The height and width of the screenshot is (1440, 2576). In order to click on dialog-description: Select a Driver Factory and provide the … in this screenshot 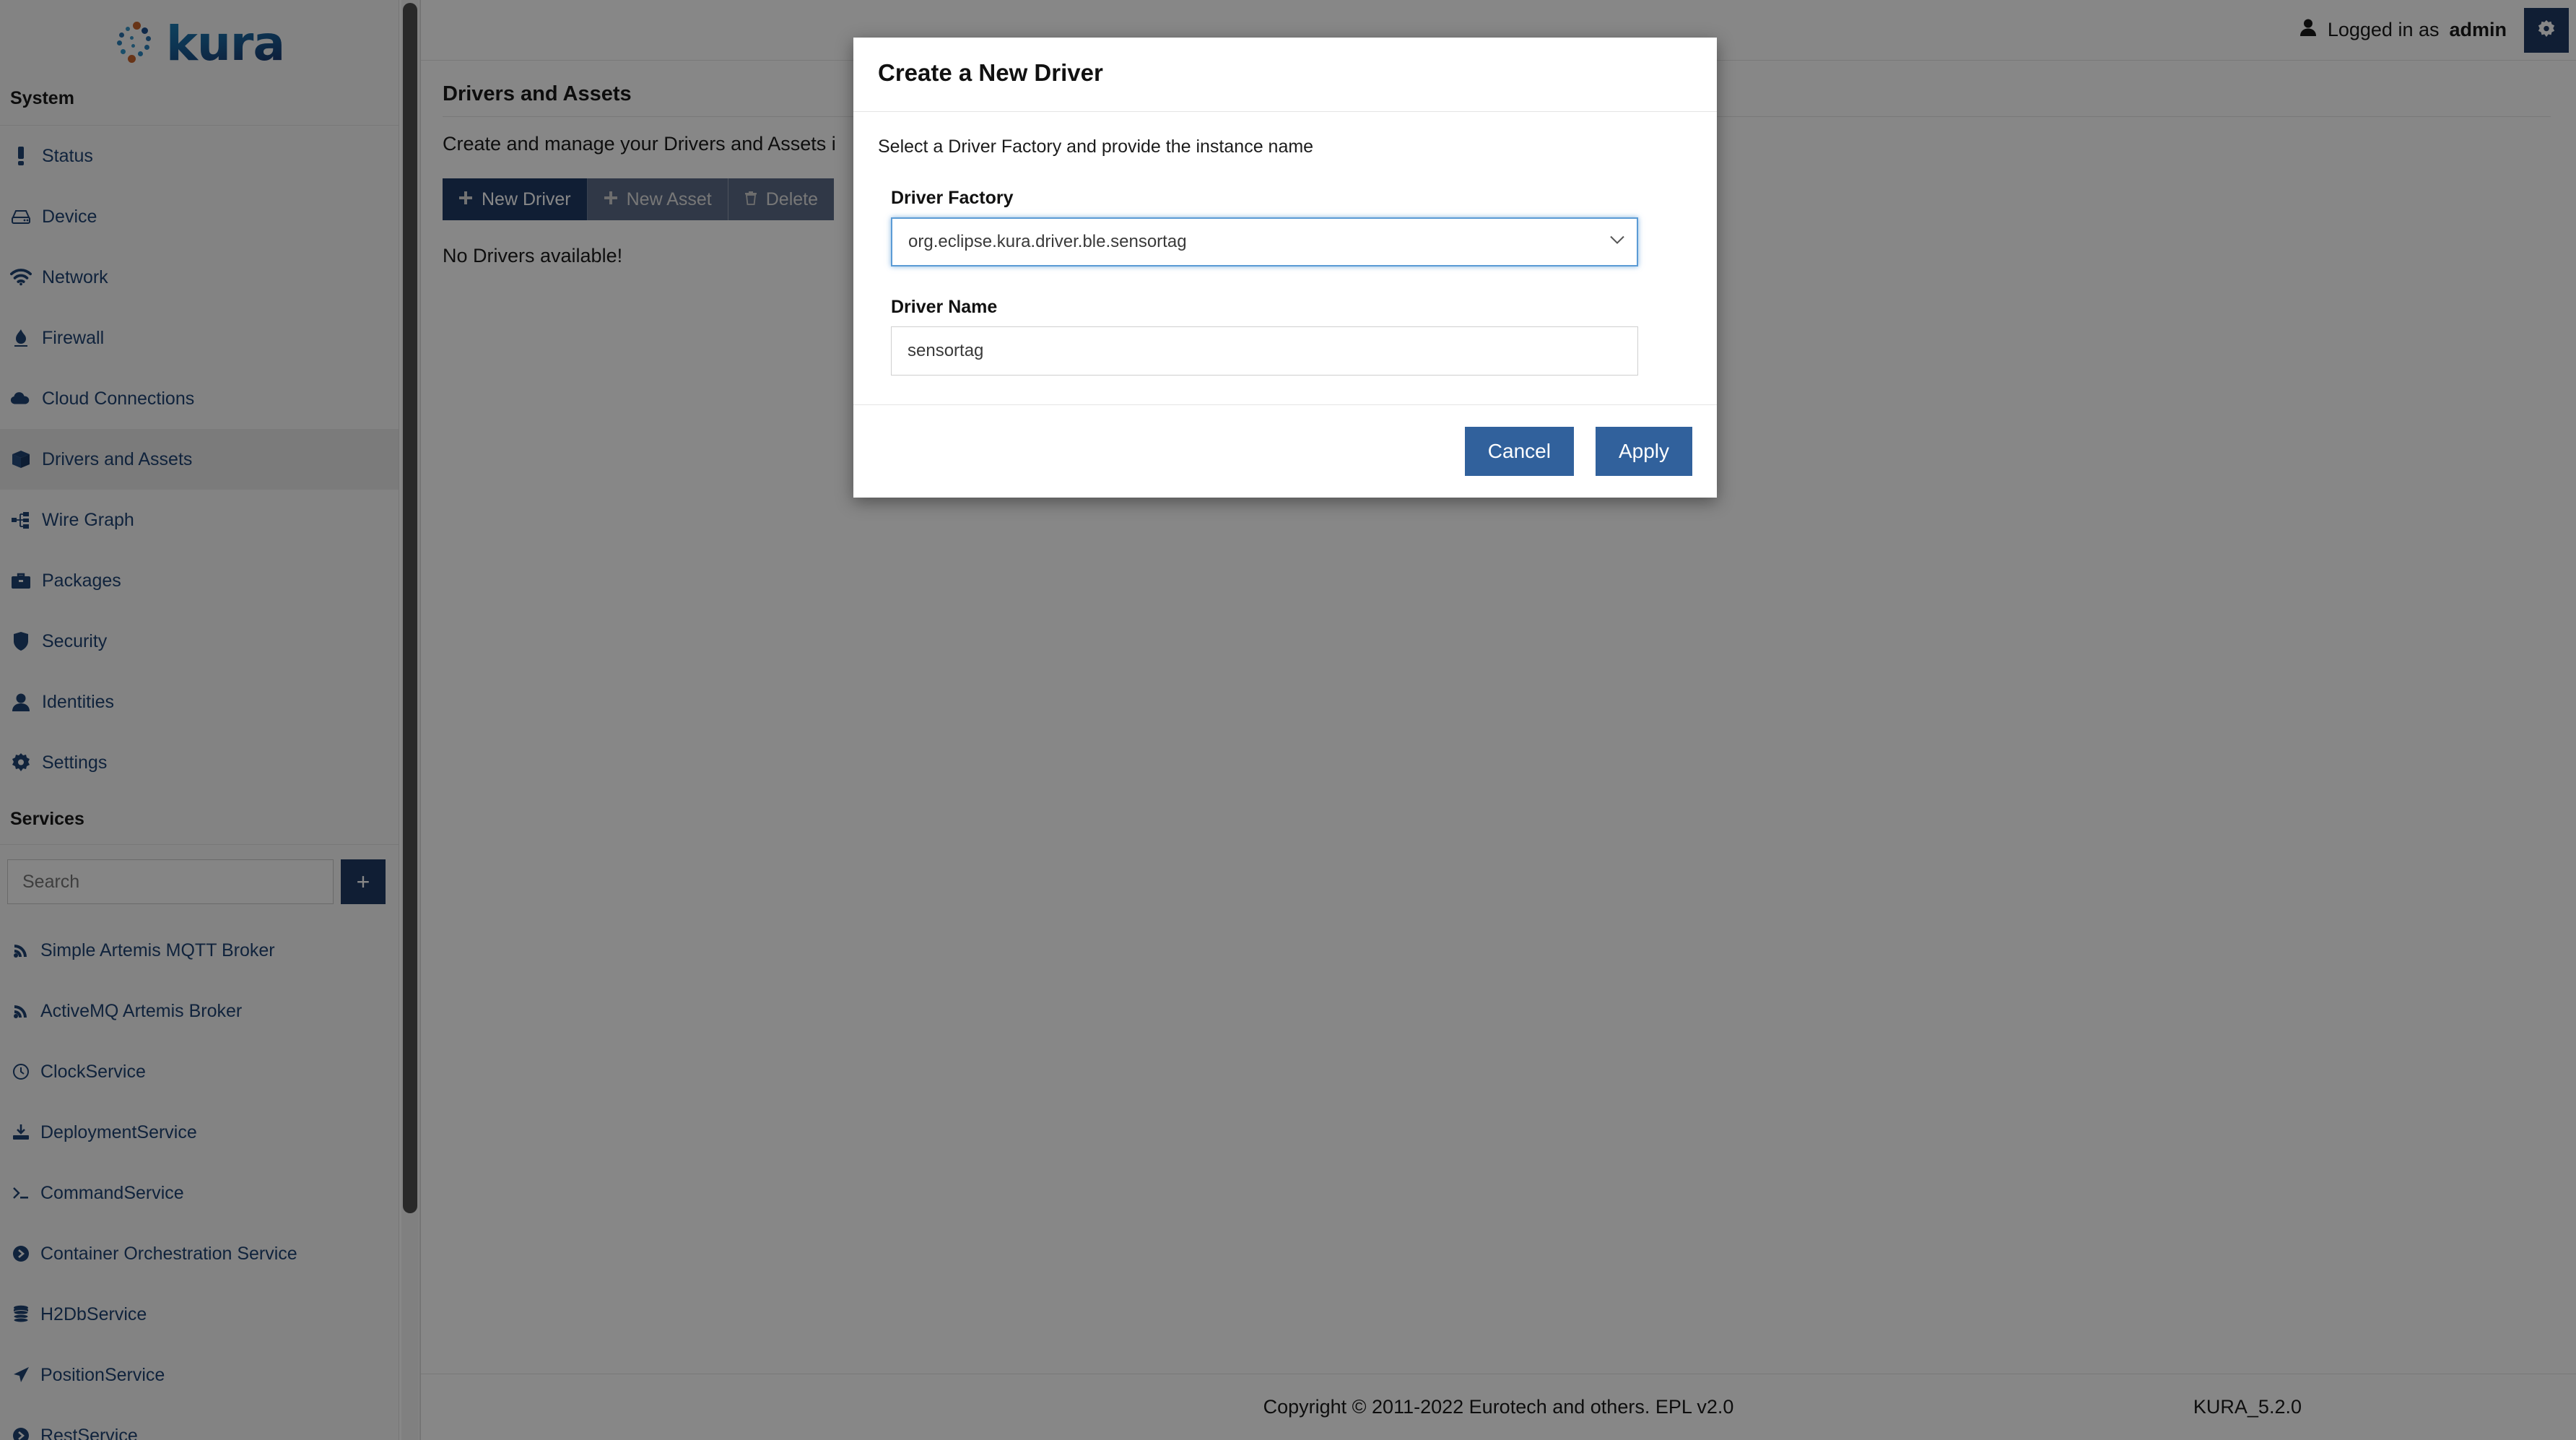, I will do `click(1096, 146)`.